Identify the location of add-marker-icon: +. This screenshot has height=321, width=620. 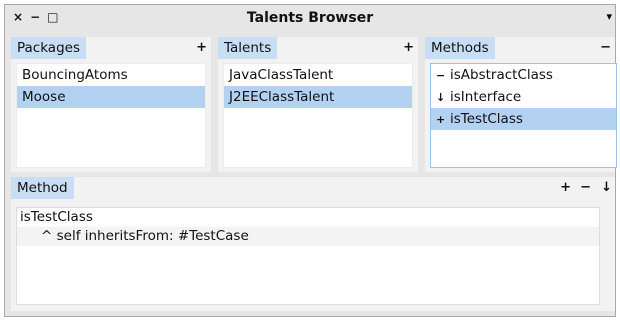
(441, 119).